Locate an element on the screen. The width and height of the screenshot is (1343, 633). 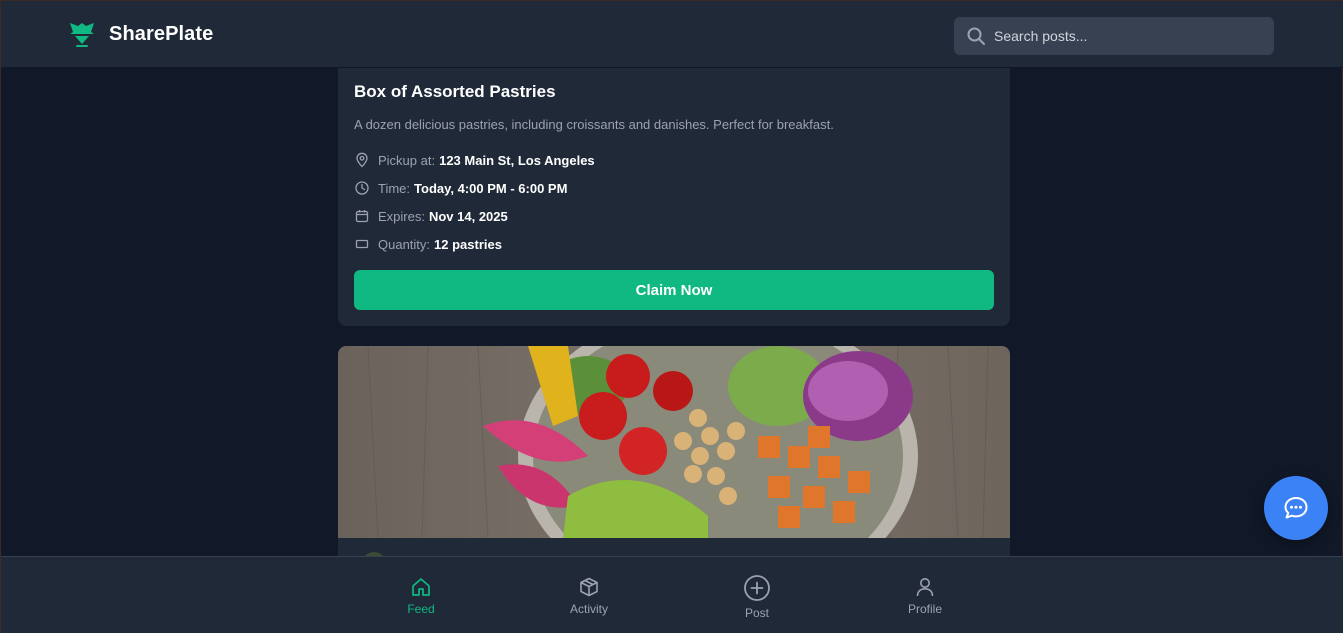
detail-value: 12 pastries is located at coordinates (468, 244).